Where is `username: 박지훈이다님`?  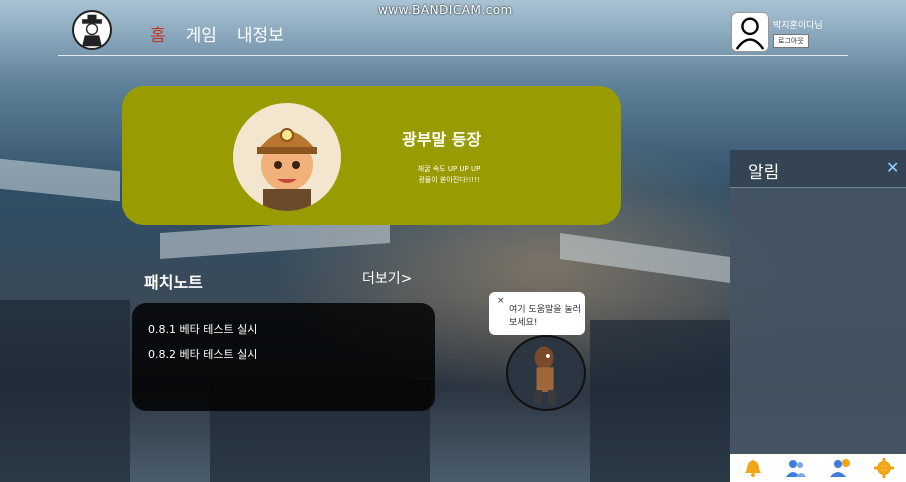 username: 박지훈이다님 is located at coordinates (798, 26).